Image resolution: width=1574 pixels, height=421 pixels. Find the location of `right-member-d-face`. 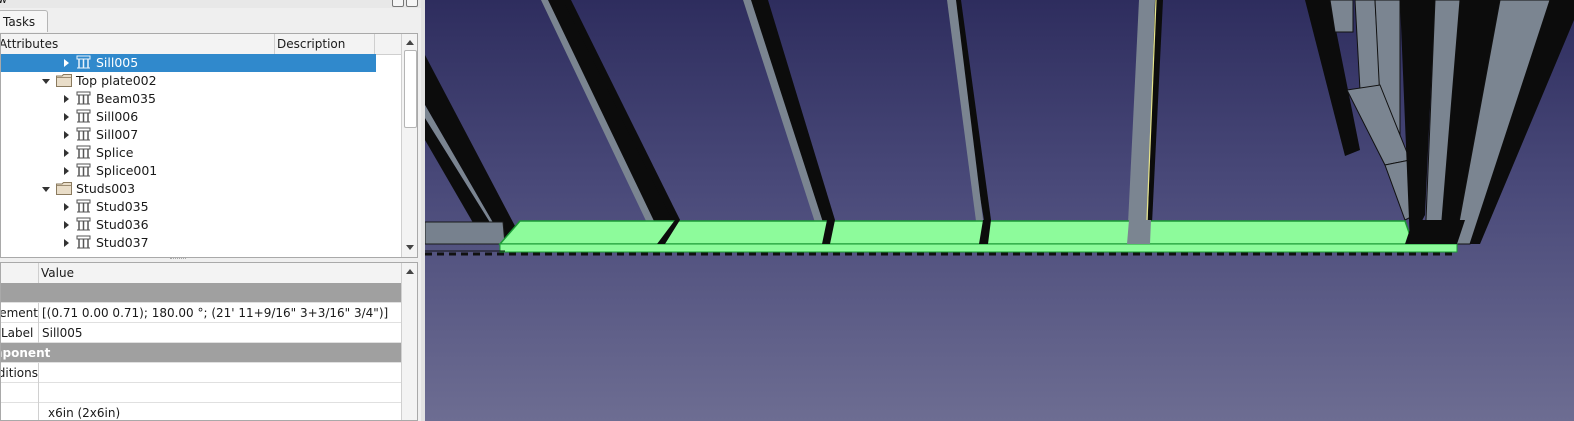

right-member-d-face is located at coordinates (1378, 125).